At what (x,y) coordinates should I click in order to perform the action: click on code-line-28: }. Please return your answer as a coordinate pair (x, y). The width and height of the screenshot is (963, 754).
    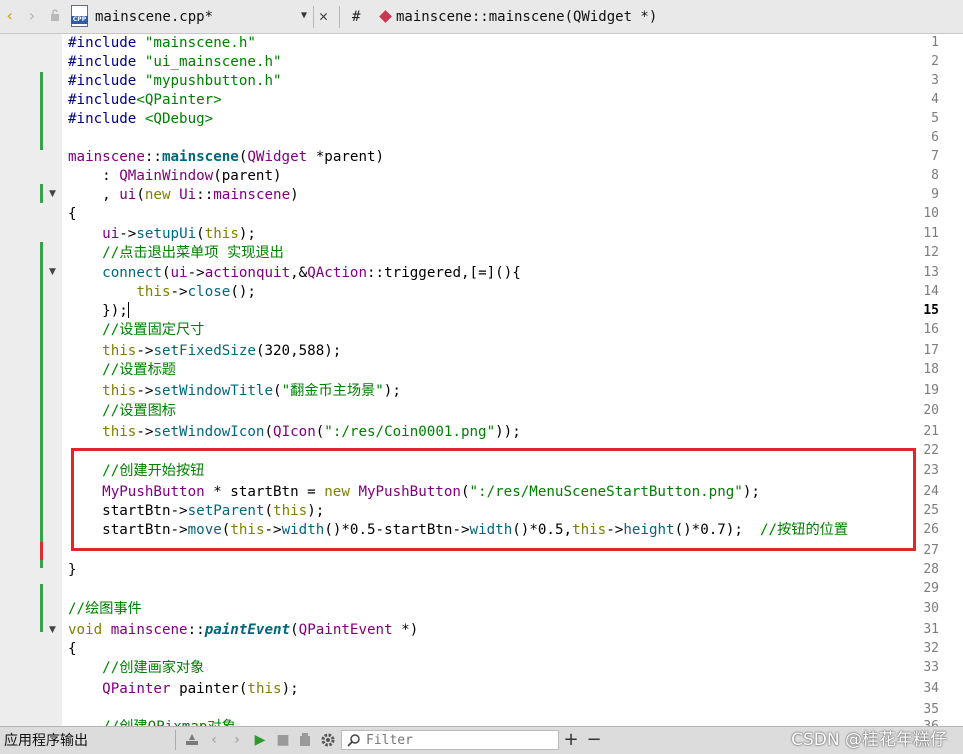
    Looking at the image, I should click on (72, 570).